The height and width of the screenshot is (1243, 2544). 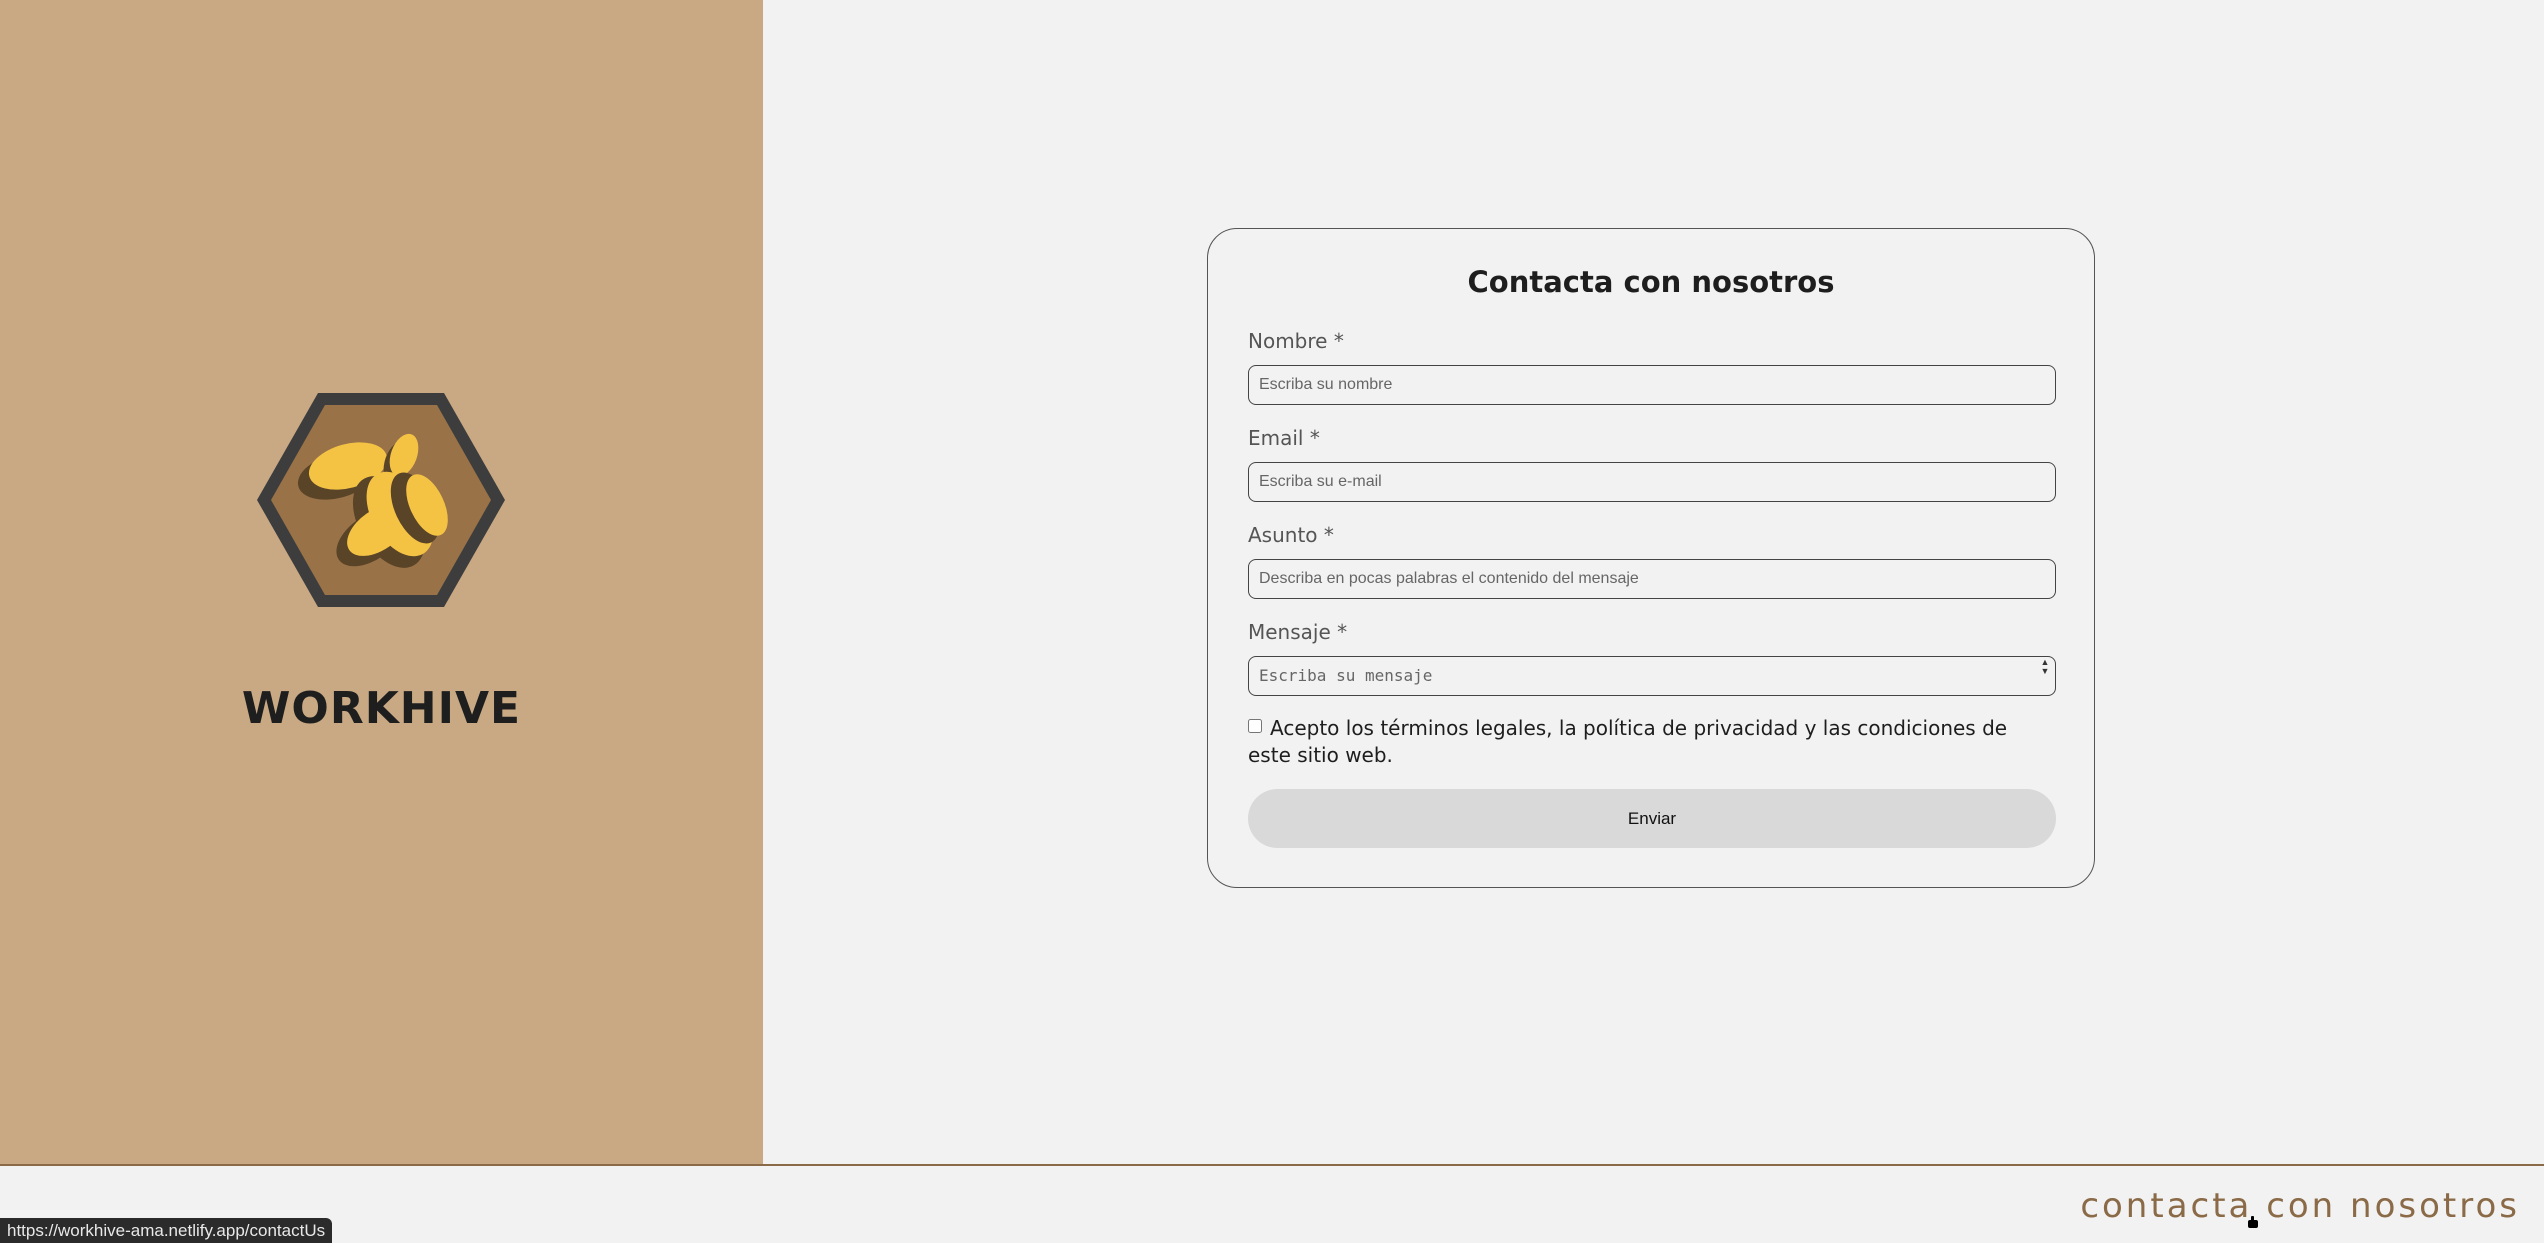 What do you see at coordinates (1652, 482) in the screenshot?
I see `email-input` at bounding box center [1652, 482].